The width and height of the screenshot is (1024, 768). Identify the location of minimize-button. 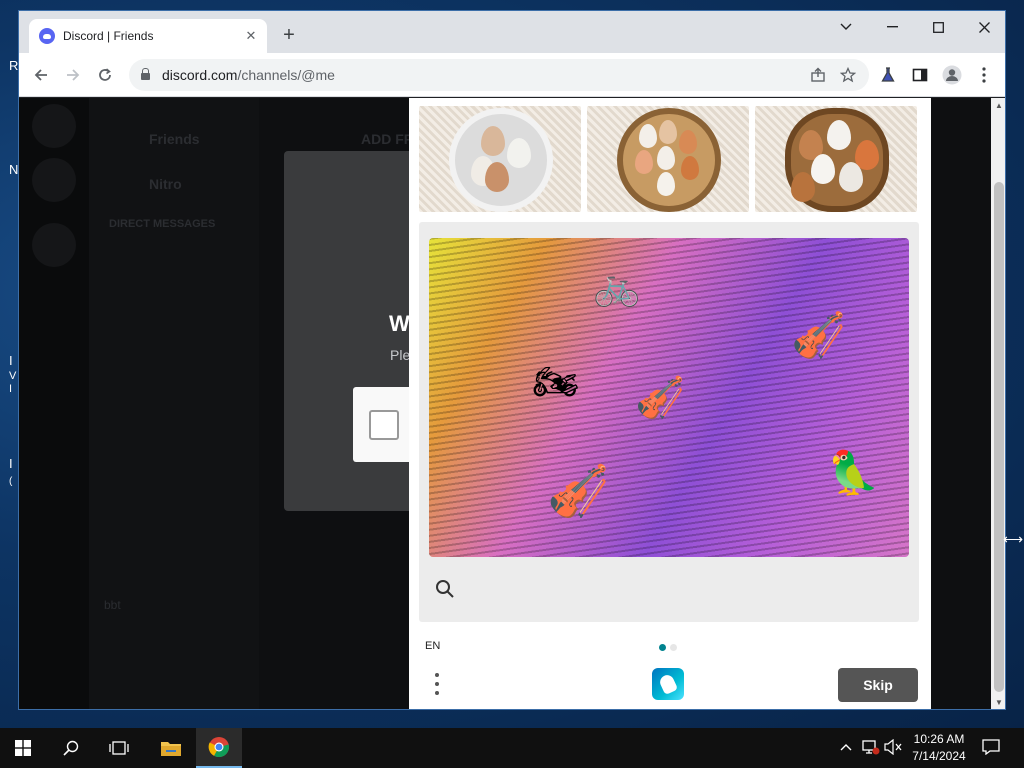
(892, 27).